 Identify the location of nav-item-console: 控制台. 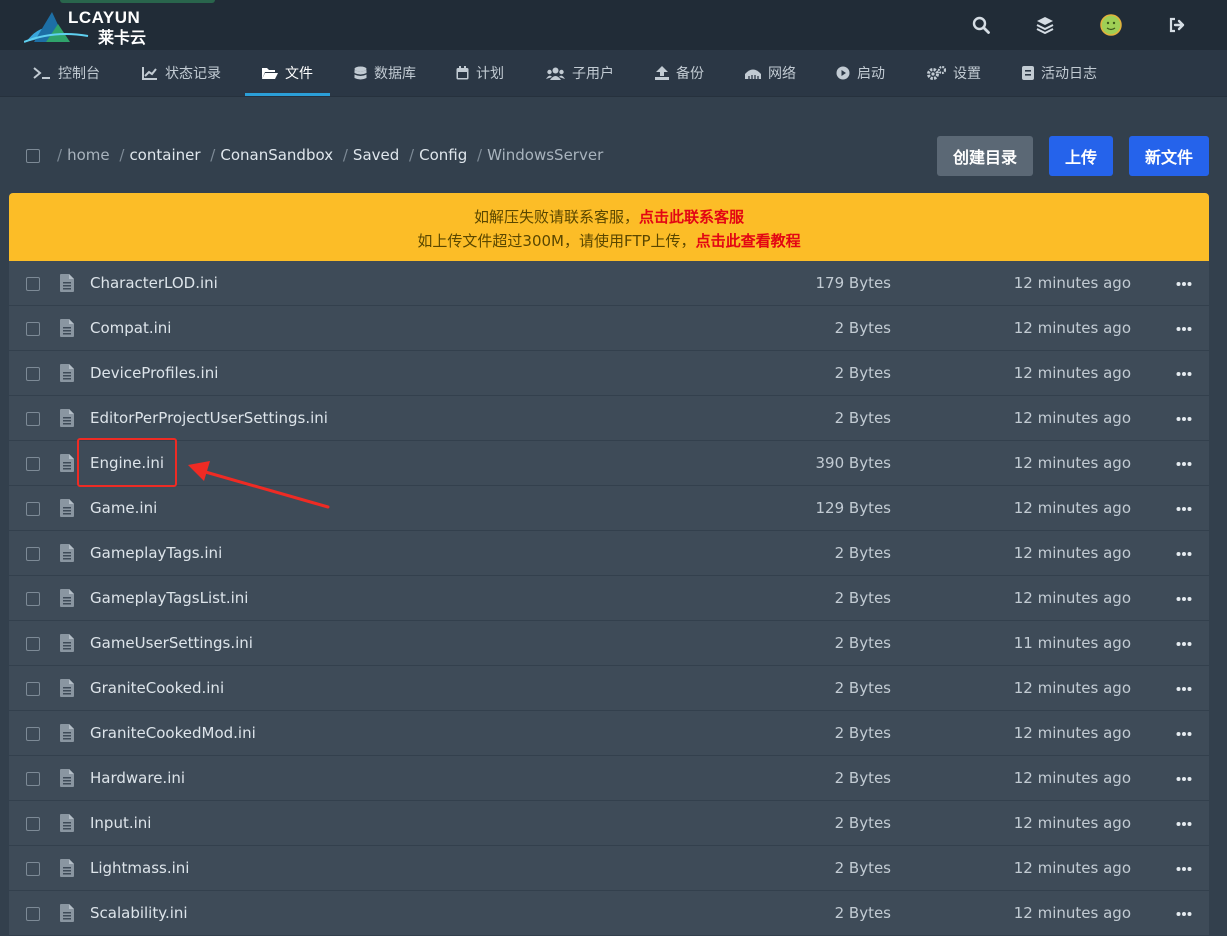
(66, 73).